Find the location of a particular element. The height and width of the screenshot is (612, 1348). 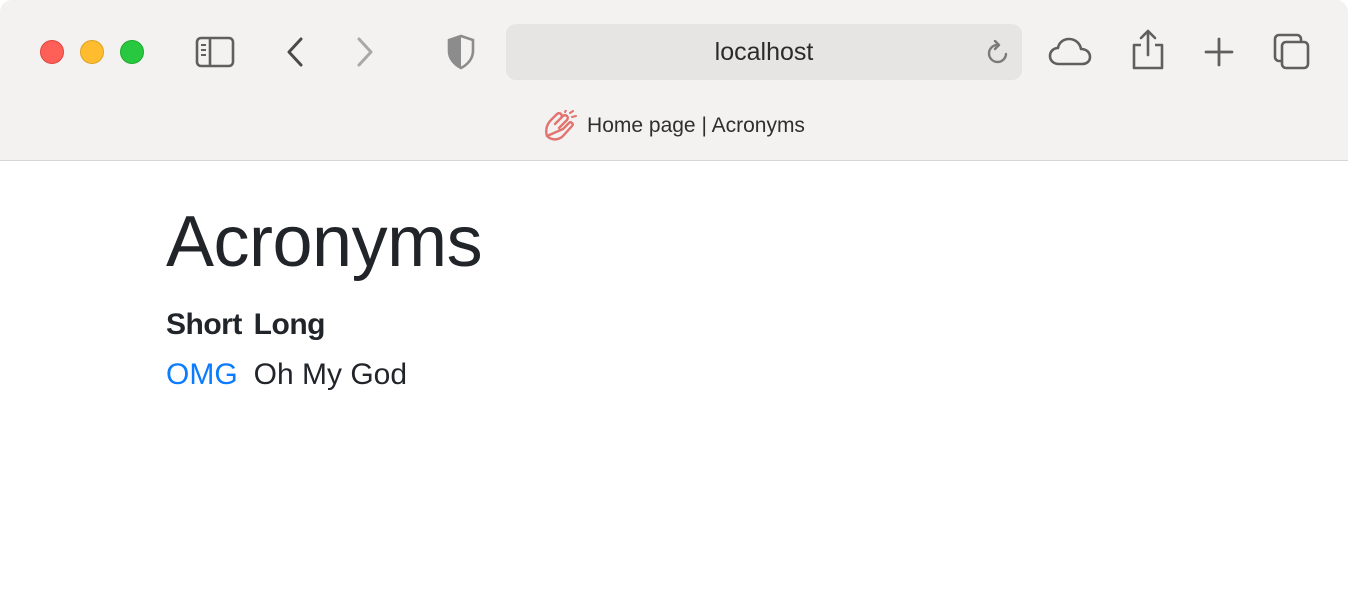

address-text: localhost is located at coordinates (764, 52).